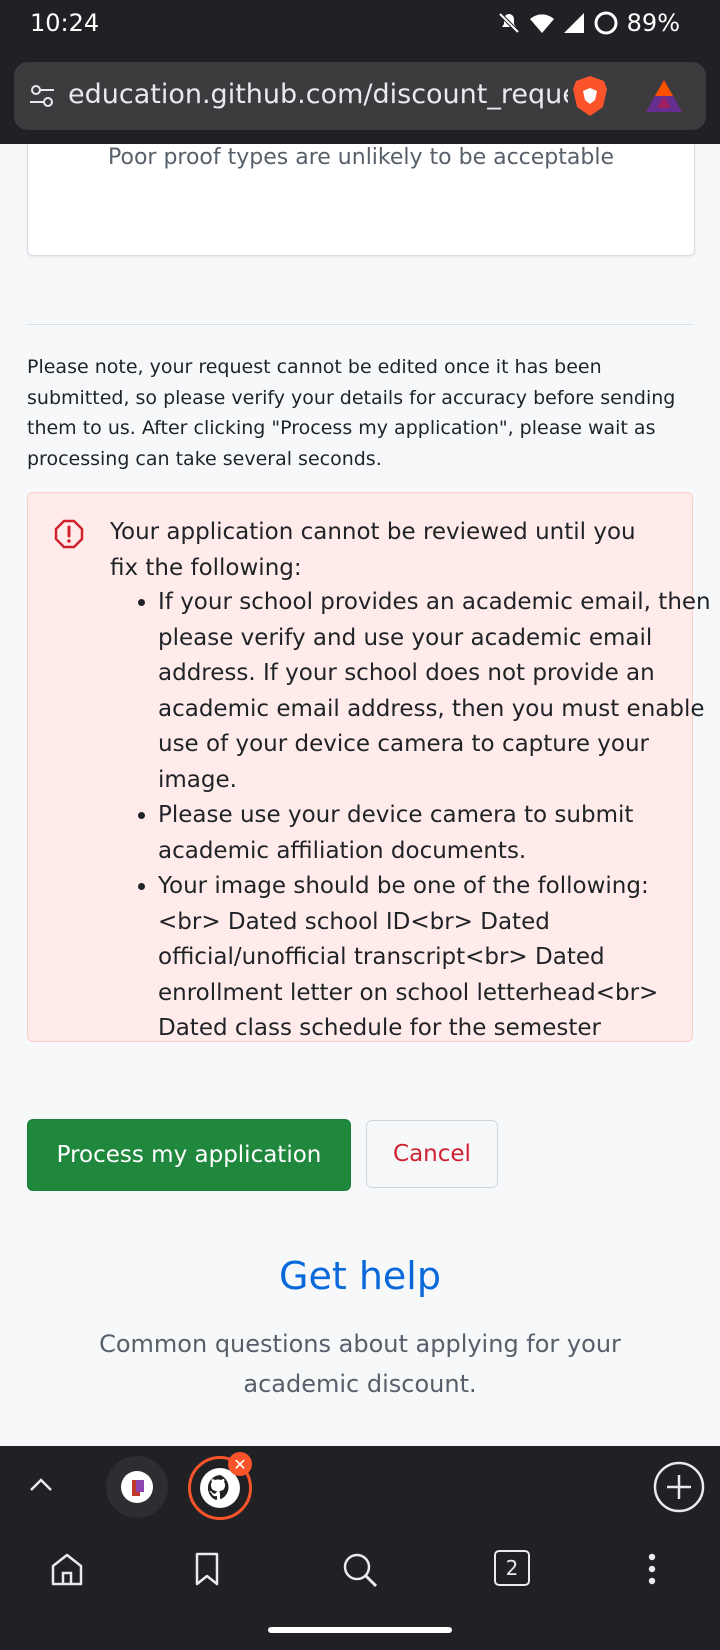 Image resolution: width=720 pixels, height=1650 pixels. Describe the element at coordinates (606, 23) in the screenshot. I see `battery-icon` at that location.